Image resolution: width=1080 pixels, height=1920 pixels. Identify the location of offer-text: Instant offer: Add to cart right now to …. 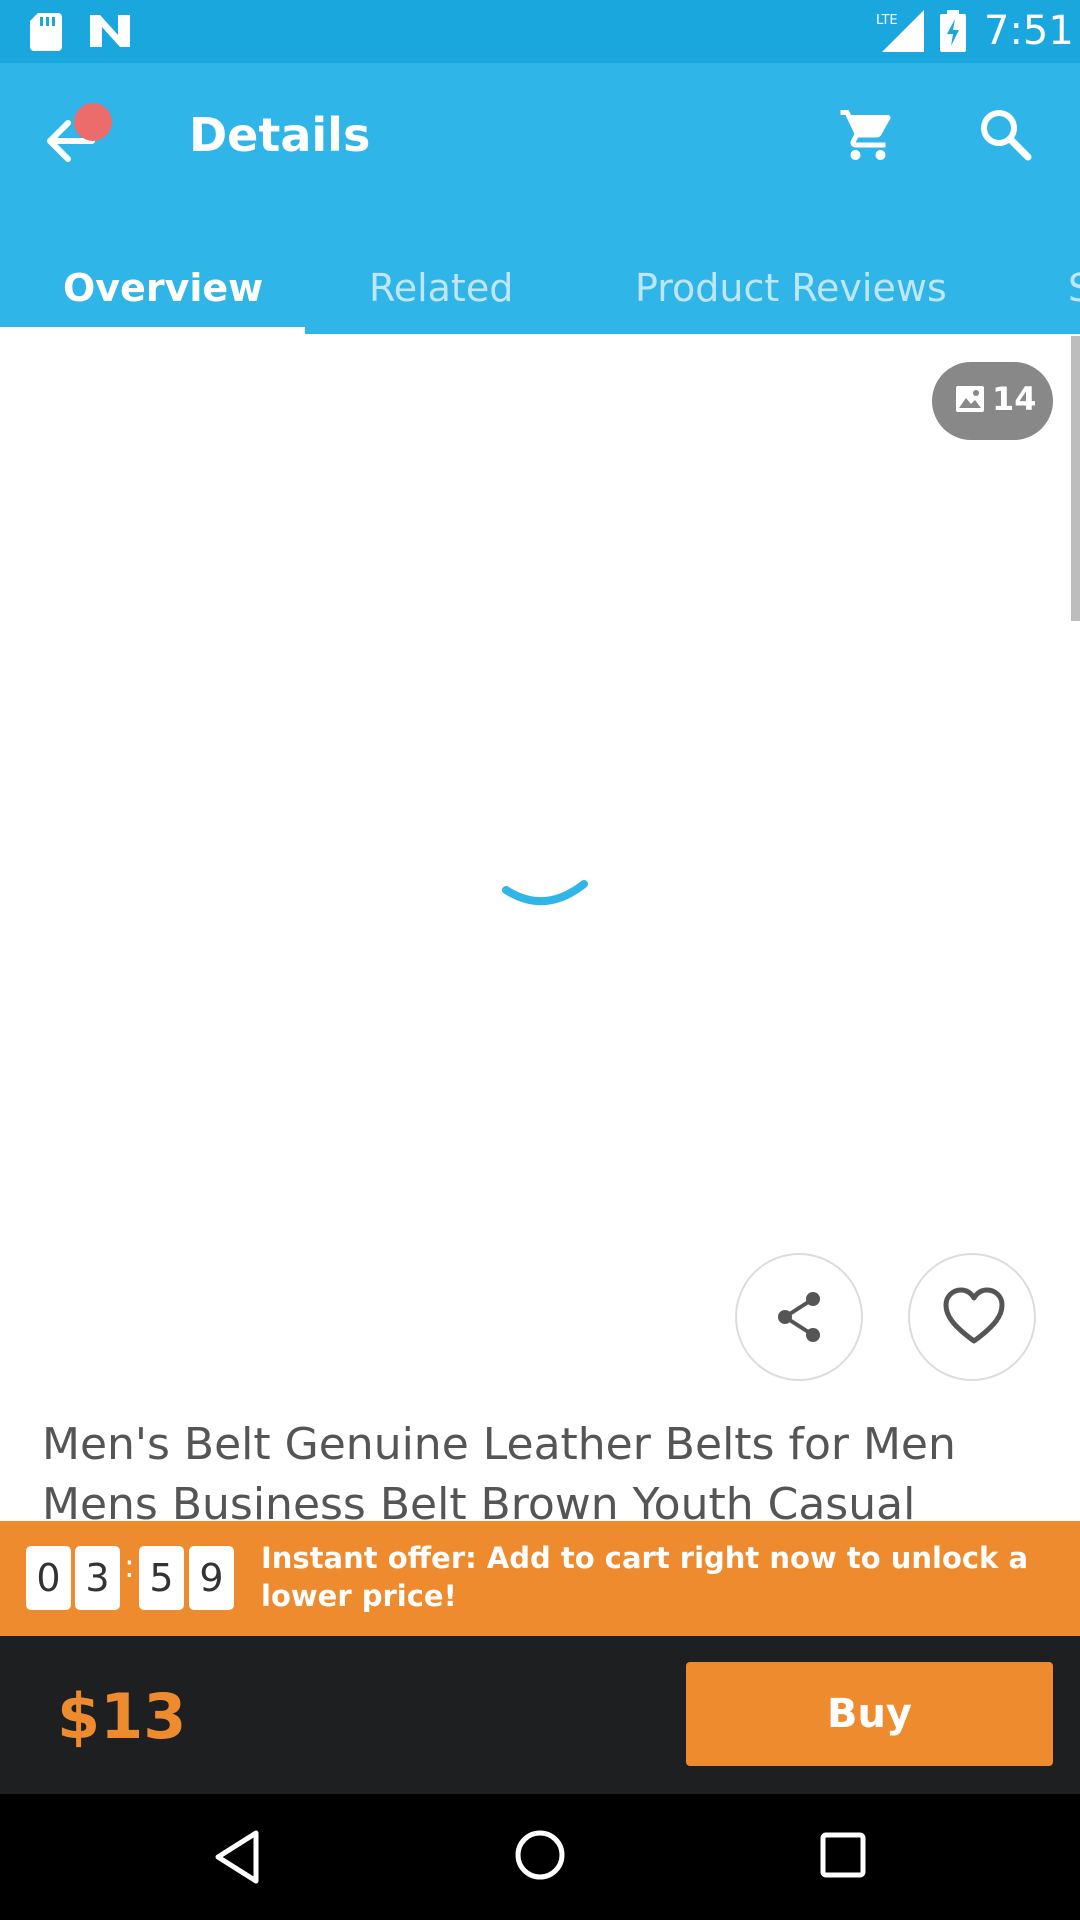
(645, 1577).